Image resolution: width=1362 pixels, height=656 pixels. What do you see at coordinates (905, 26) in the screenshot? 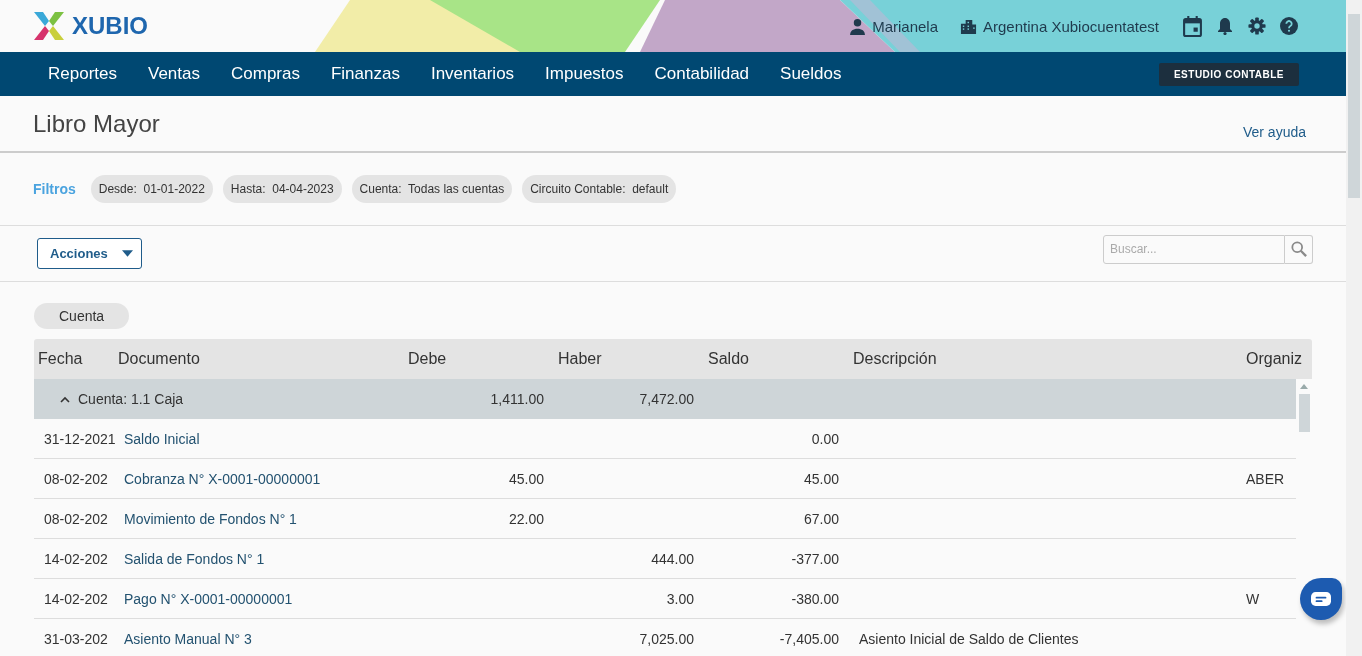
I see `user-name: Marianela` at bounding box center [905, 26].